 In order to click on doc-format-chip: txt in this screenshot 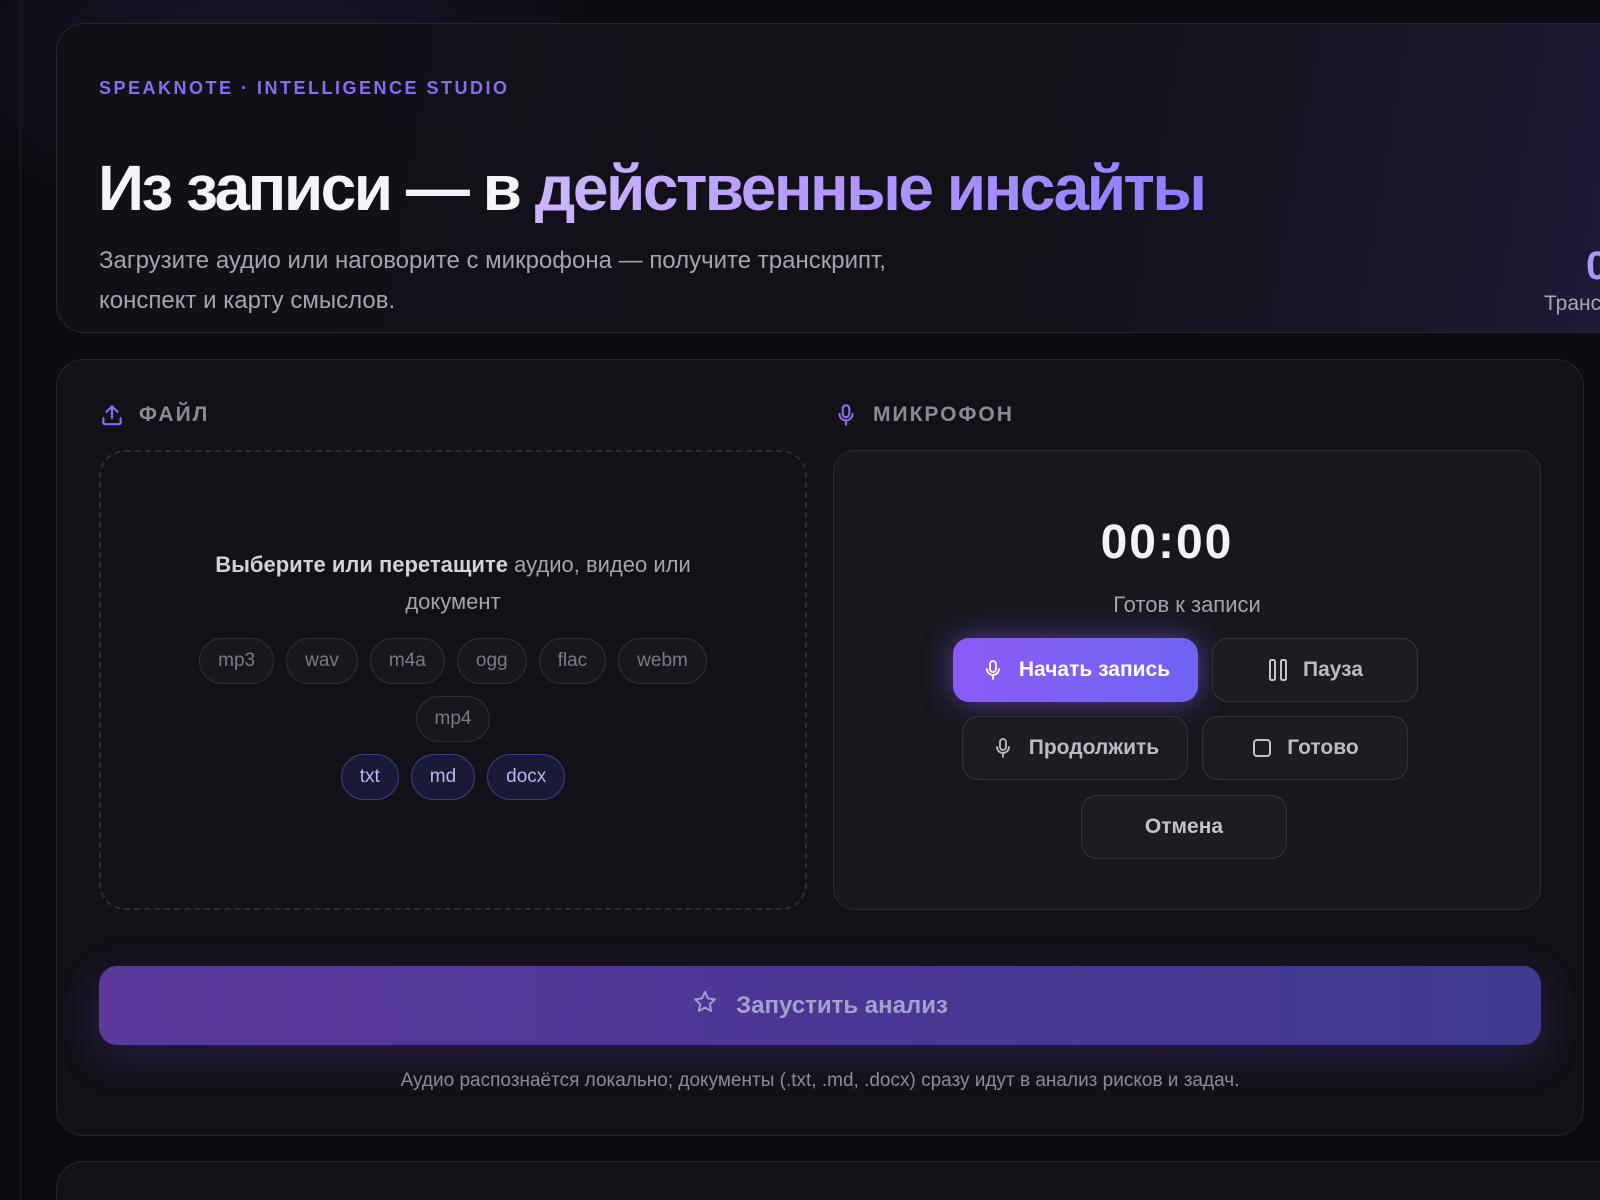, I will do `click(369, 777)`.